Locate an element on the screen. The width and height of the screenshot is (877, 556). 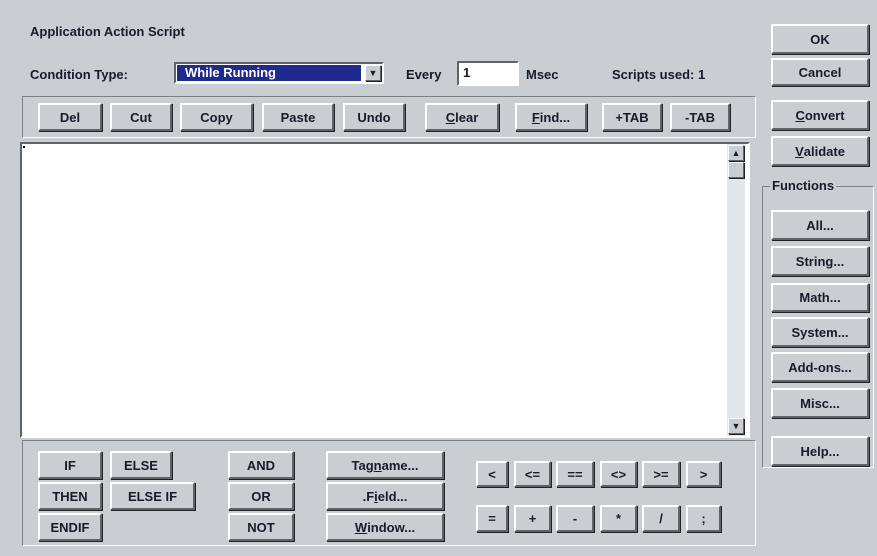
copy-button: Copy is located at coordinates (216, 117).